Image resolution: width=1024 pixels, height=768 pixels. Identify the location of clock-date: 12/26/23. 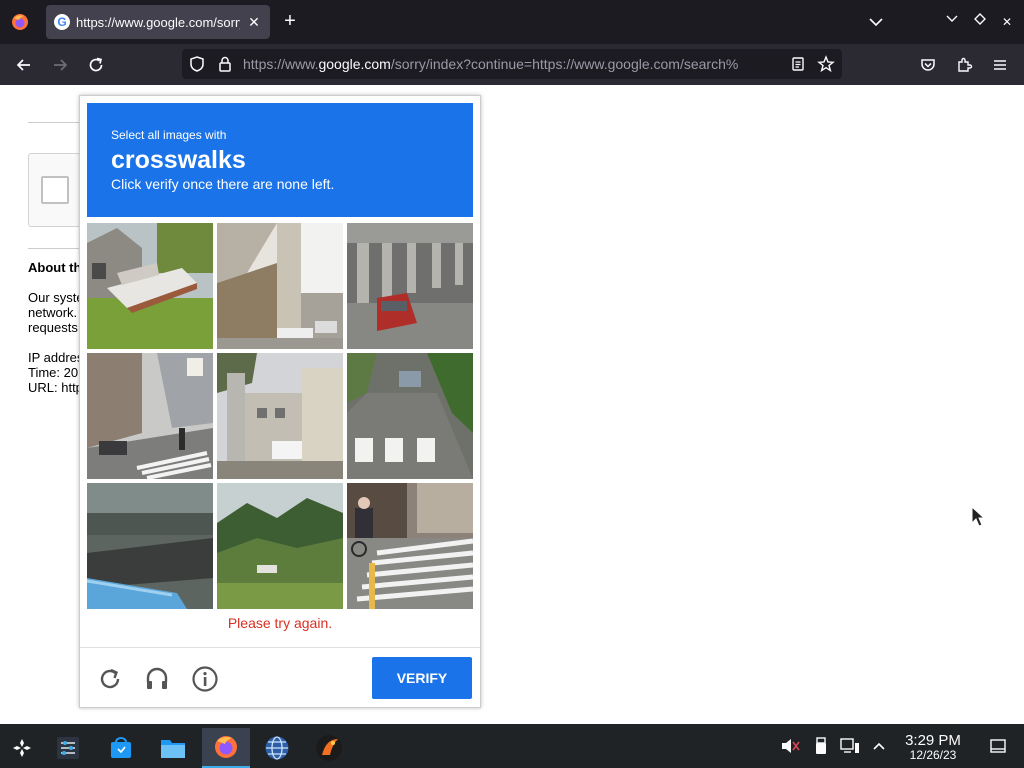
(933, 755).